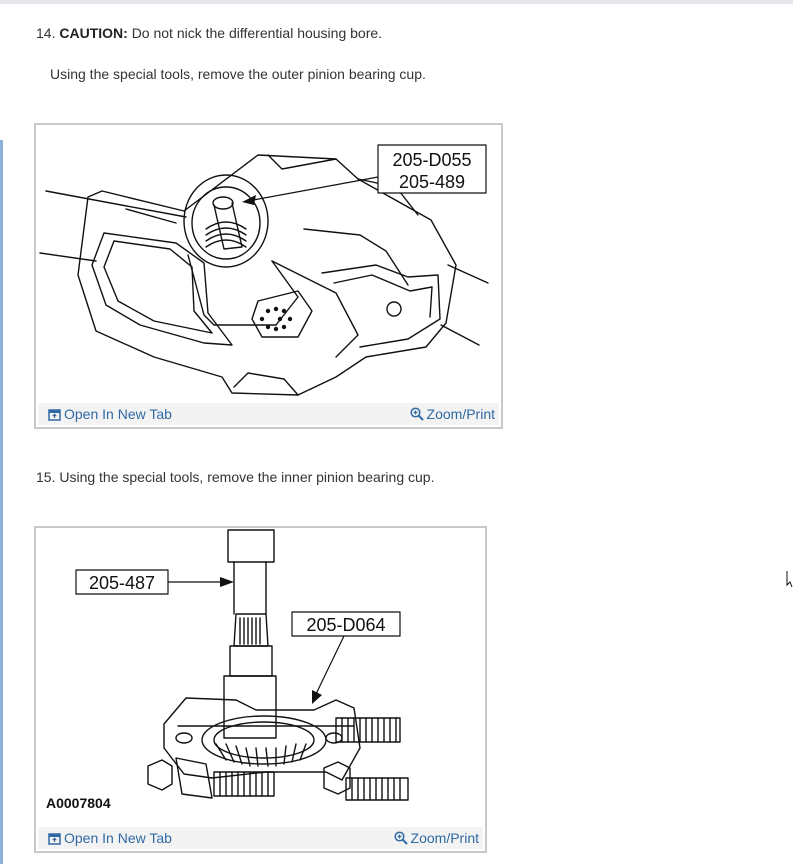 The width and height of the screenshot is (793, 864). Describe the element at coordinates (93, 33) in the screenshot. I see `caution-label: CAUTION:` at that location.